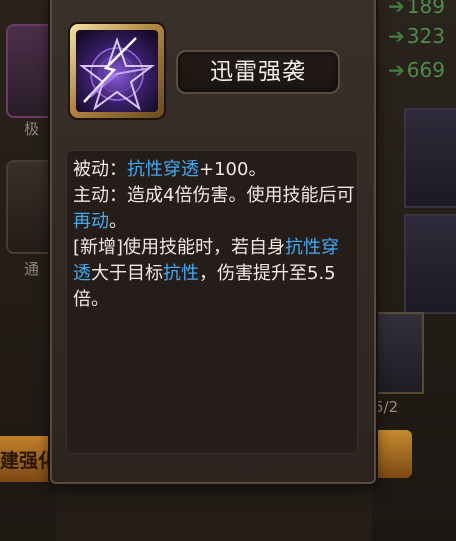 This screenshot has width=456, height=541. I want to click on stat-value: 189, so click(425, 9).